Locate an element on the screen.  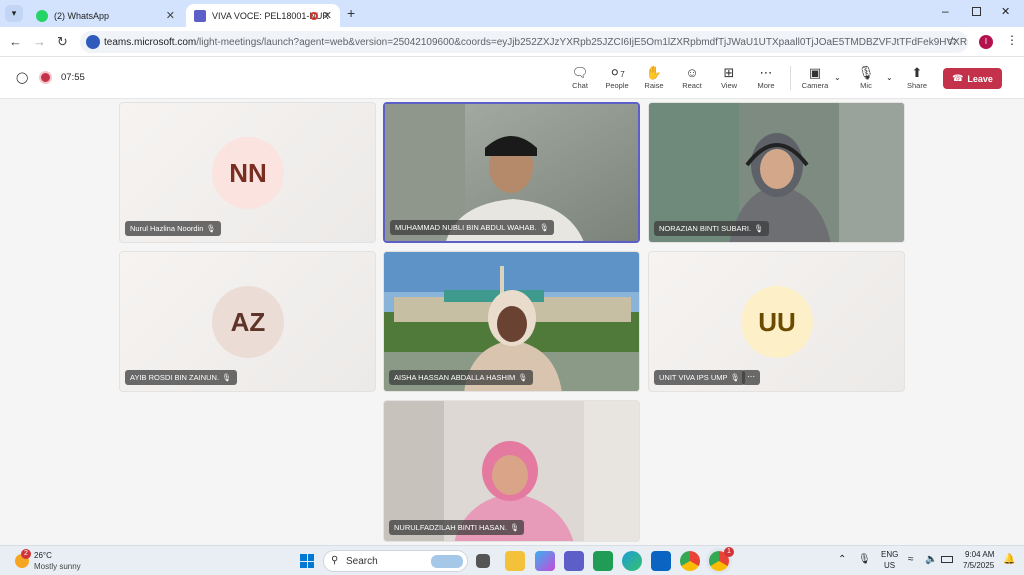
teams-app-icon is located at coordinates (574, 561).